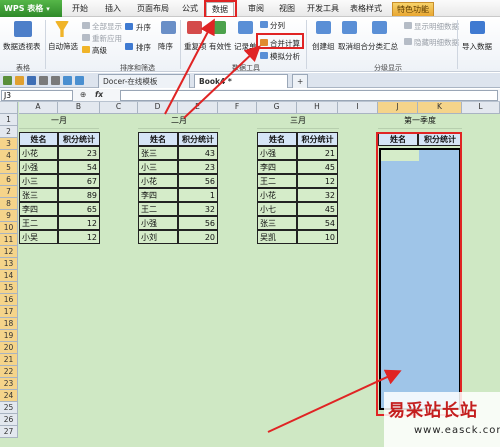 The width and height of the screenshot is (500, 447). What do you see at coordinates (9, 324) in the screenshot?
I see `row-header-18: 18` at bounding box center [9, 324].